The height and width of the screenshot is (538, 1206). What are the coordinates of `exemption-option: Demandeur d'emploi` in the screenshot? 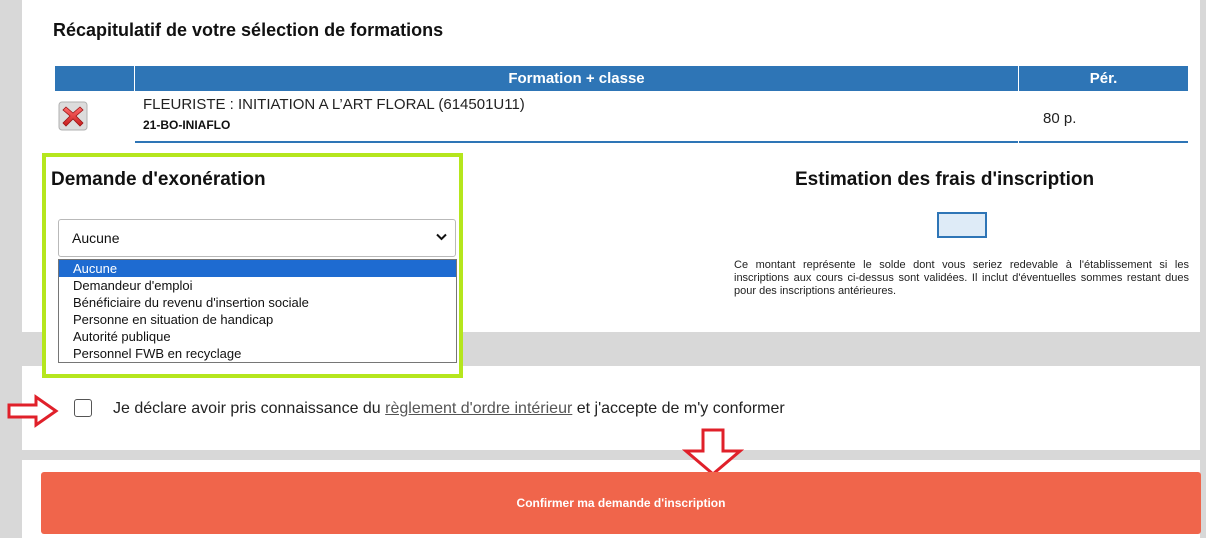 It's located at (257, 285).